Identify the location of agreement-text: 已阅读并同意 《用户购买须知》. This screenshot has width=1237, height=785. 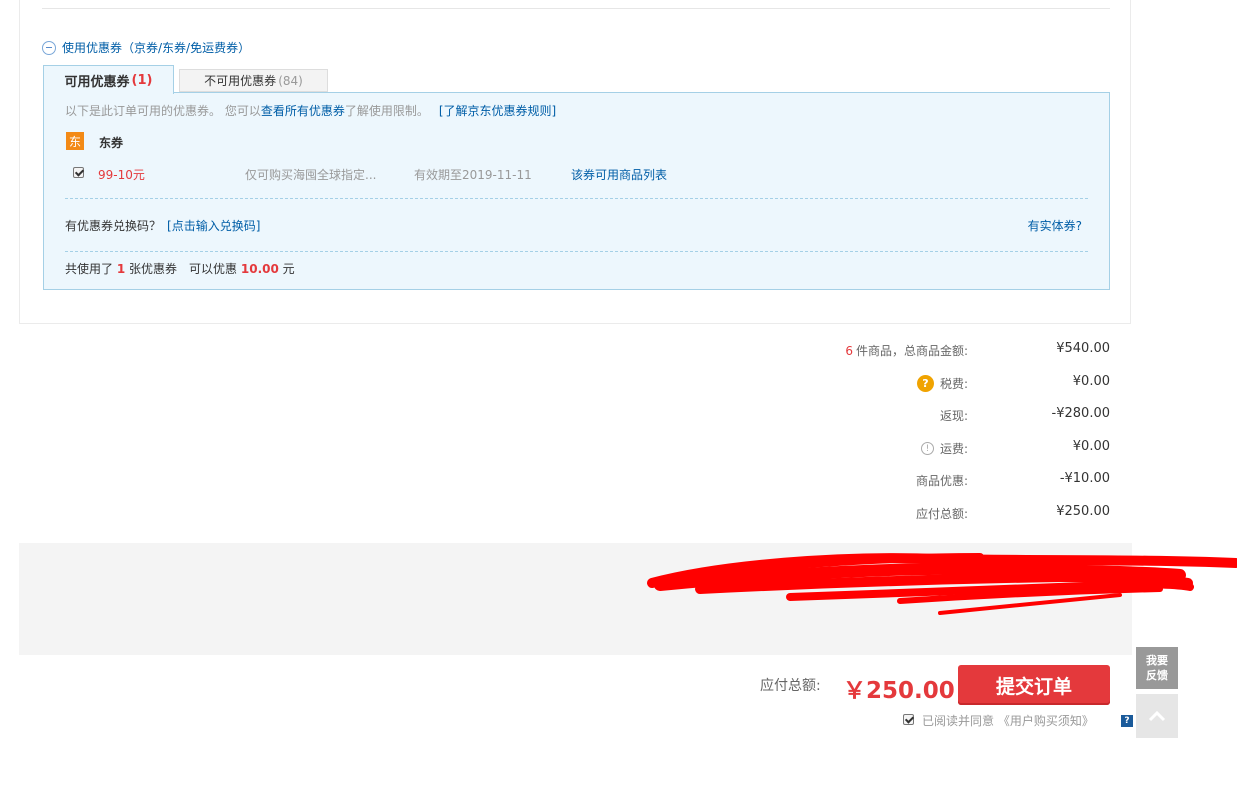
(1008, 720).